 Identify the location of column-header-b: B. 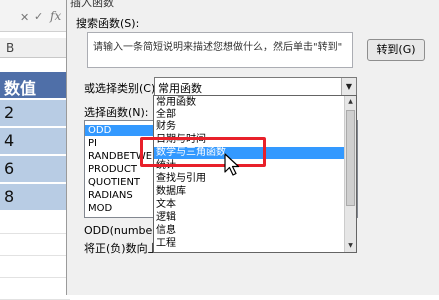
(35, 48).